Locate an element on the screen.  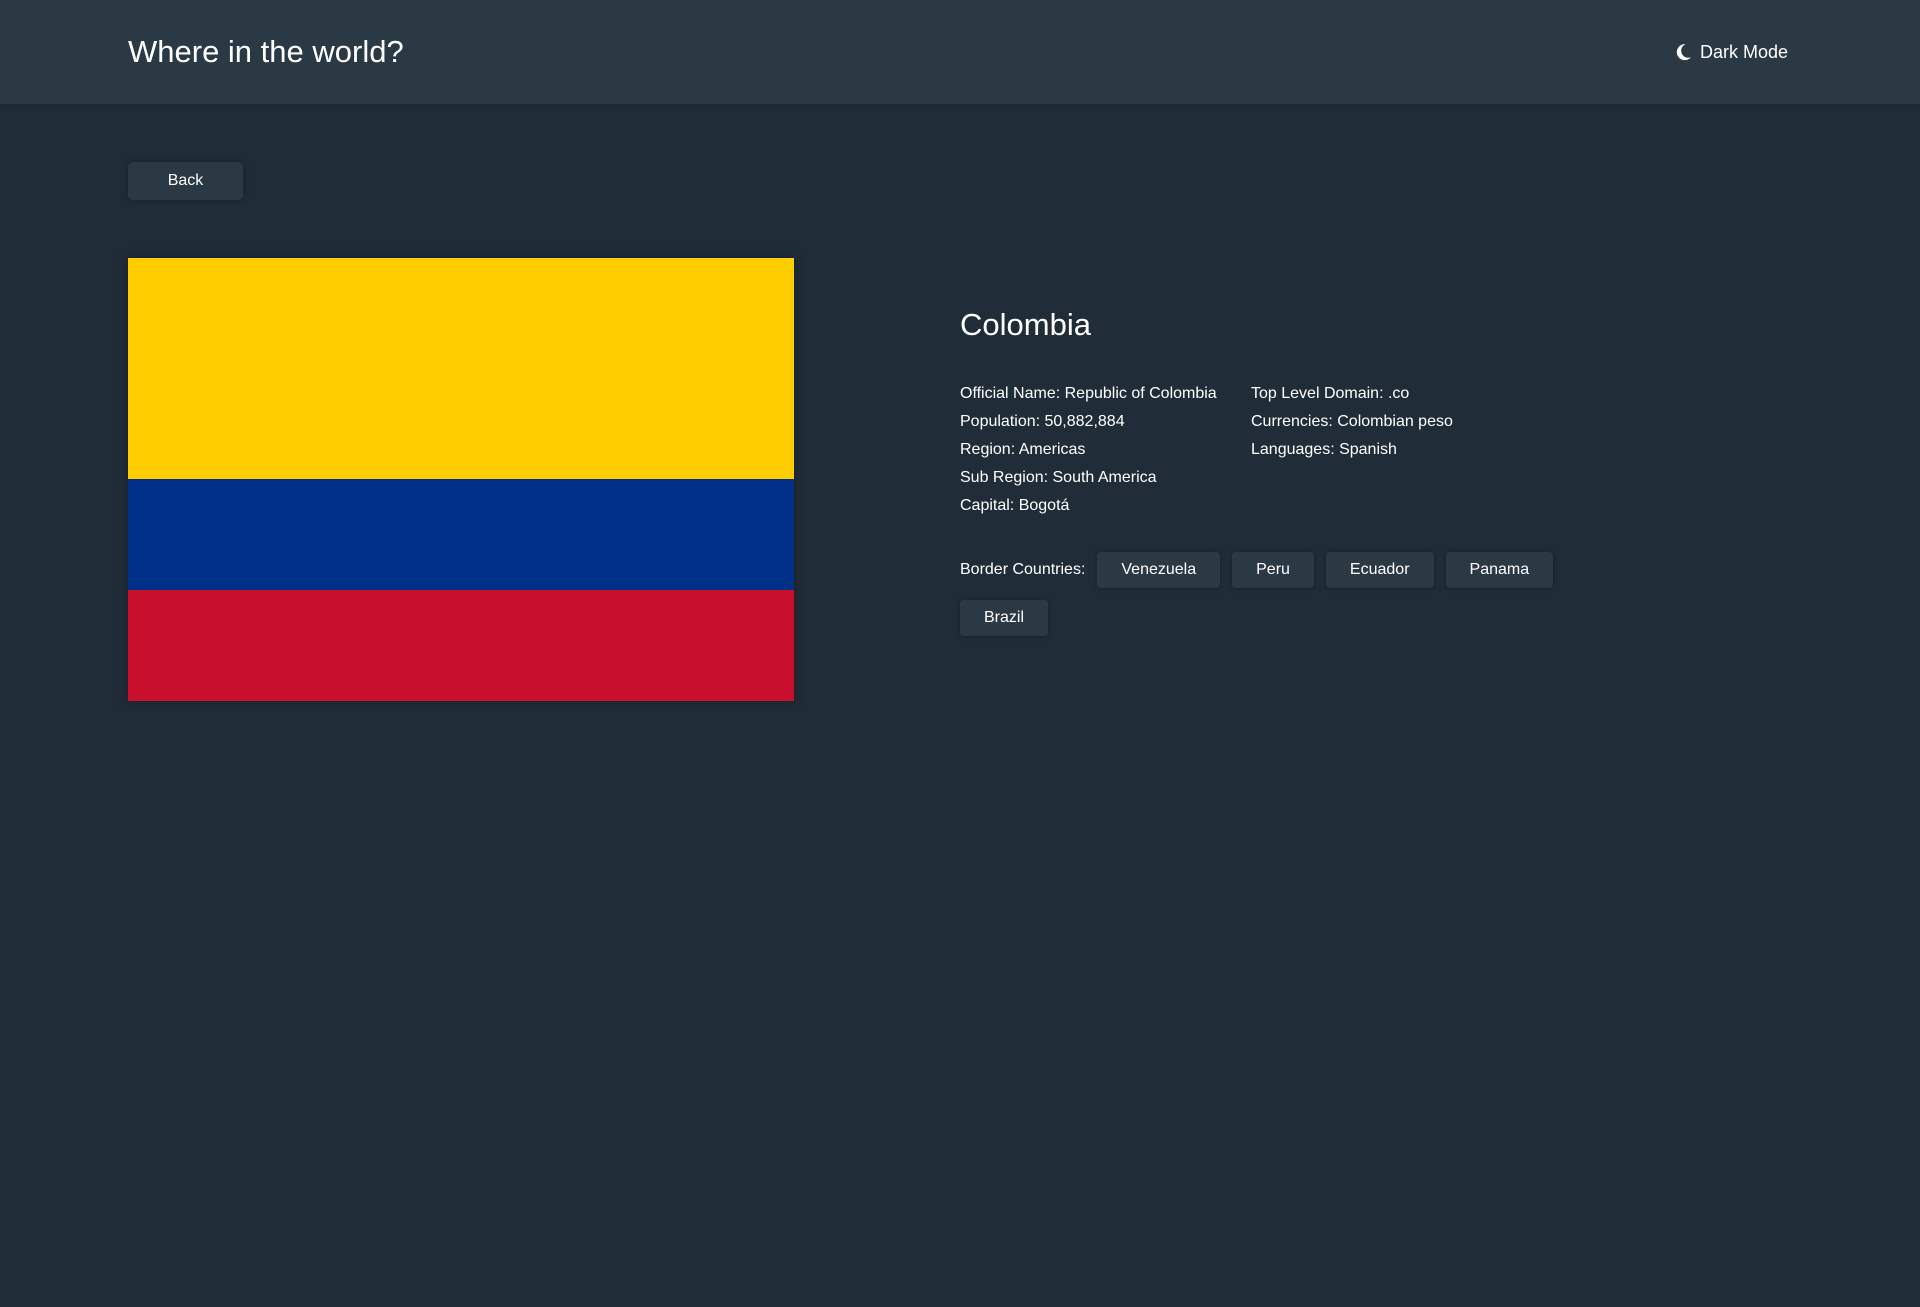
border-country-button: Brazil is located at coordinates (1004, 618).